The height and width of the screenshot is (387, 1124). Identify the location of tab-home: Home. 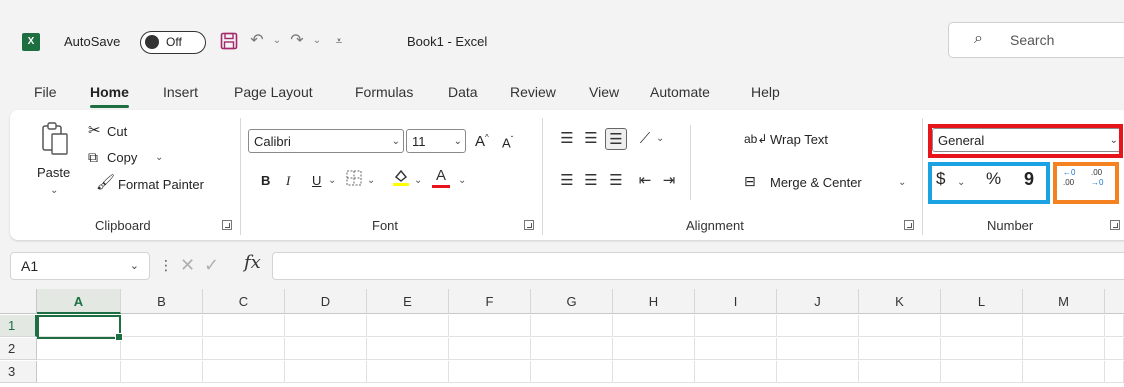
(109, 95).